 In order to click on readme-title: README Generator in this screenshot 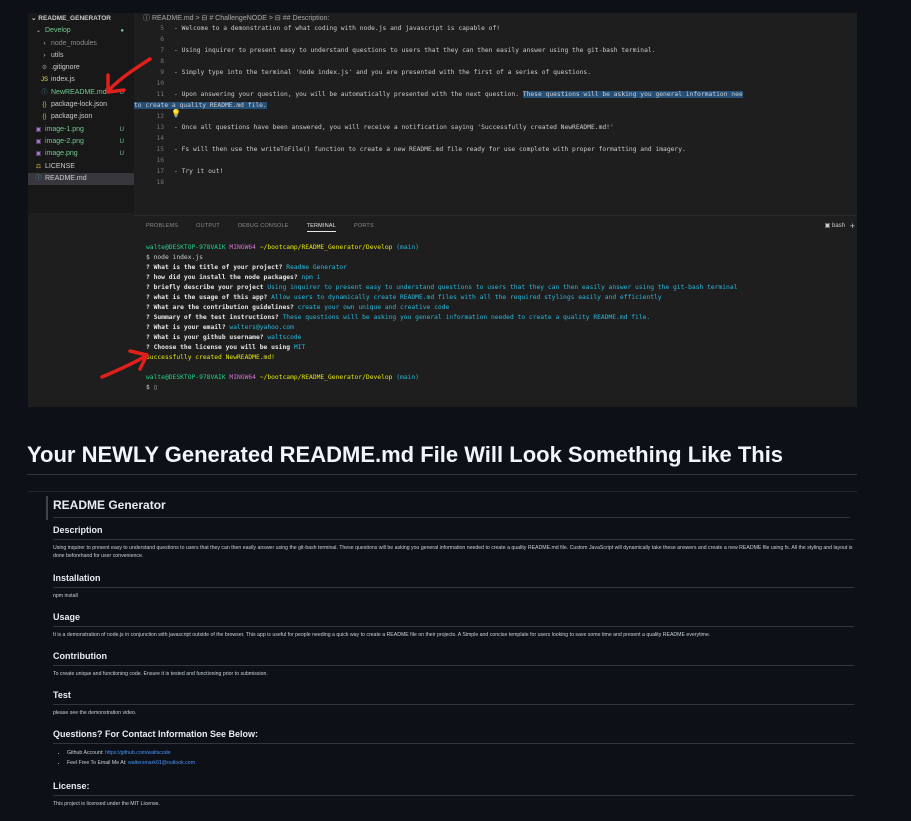, I will do `click(451, 506)`.